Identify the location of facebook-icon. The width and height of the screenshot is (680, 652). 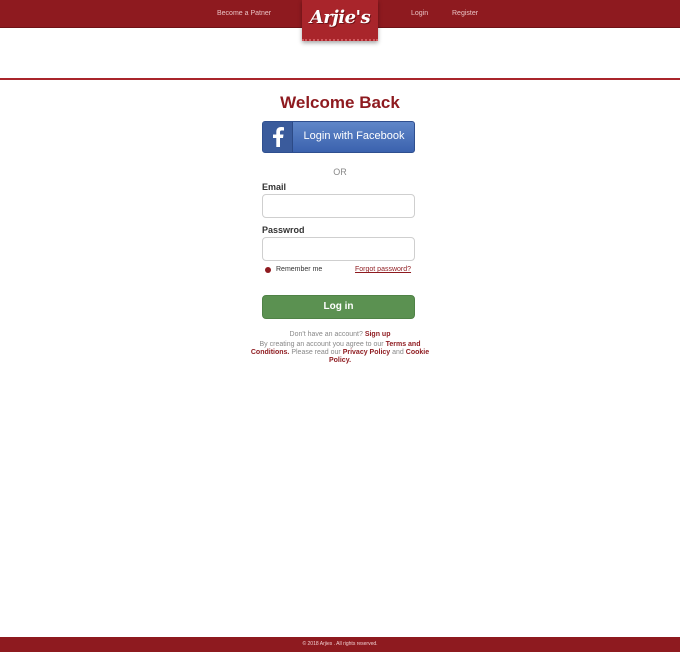
(278, 137).